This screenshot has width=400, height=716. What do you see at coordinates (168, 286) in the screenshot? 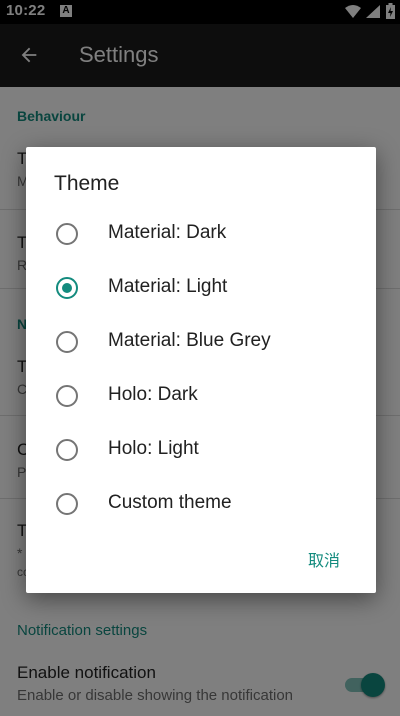
I see `theme-option-label: Material: Light` at bounding box center [168, 286].